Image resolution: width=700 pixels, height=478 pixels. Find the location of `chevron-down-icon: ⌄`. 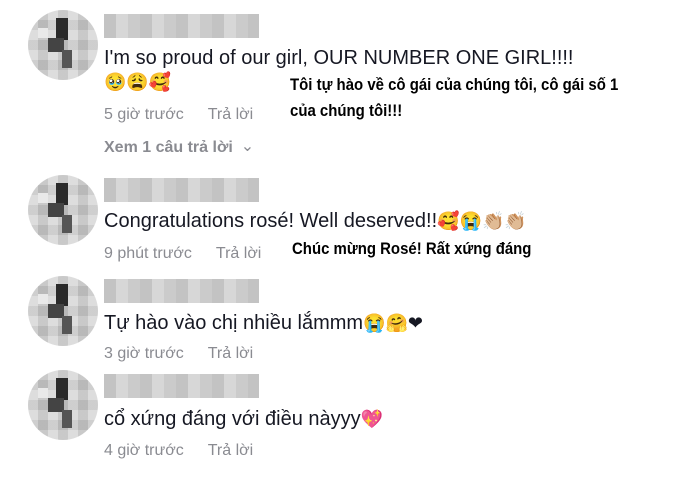

chevron-down-icon: ⌄ is located at coordinates (247, 146).